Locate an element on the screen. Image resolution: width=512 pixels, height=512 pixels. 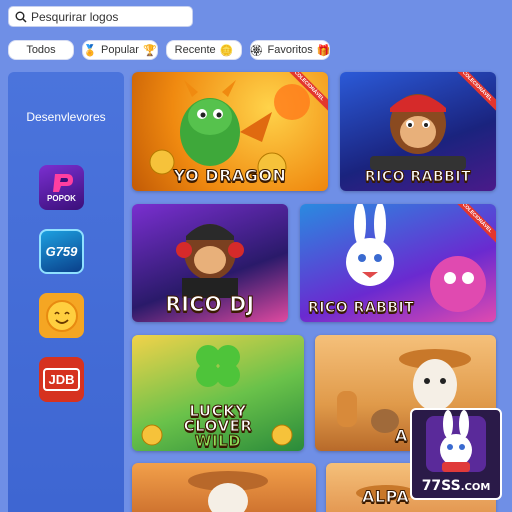
search-bar: Pesqurirar logos is located at coordinates (100, 16).